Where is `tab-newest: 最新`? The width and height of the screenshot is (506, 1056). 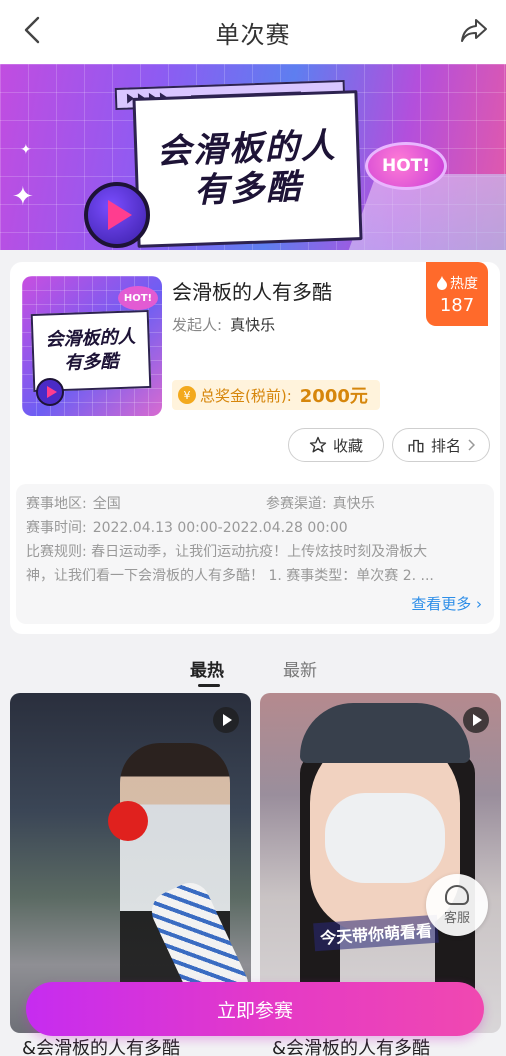 tab-newest: 最新 is located at coordinates (300, 668).